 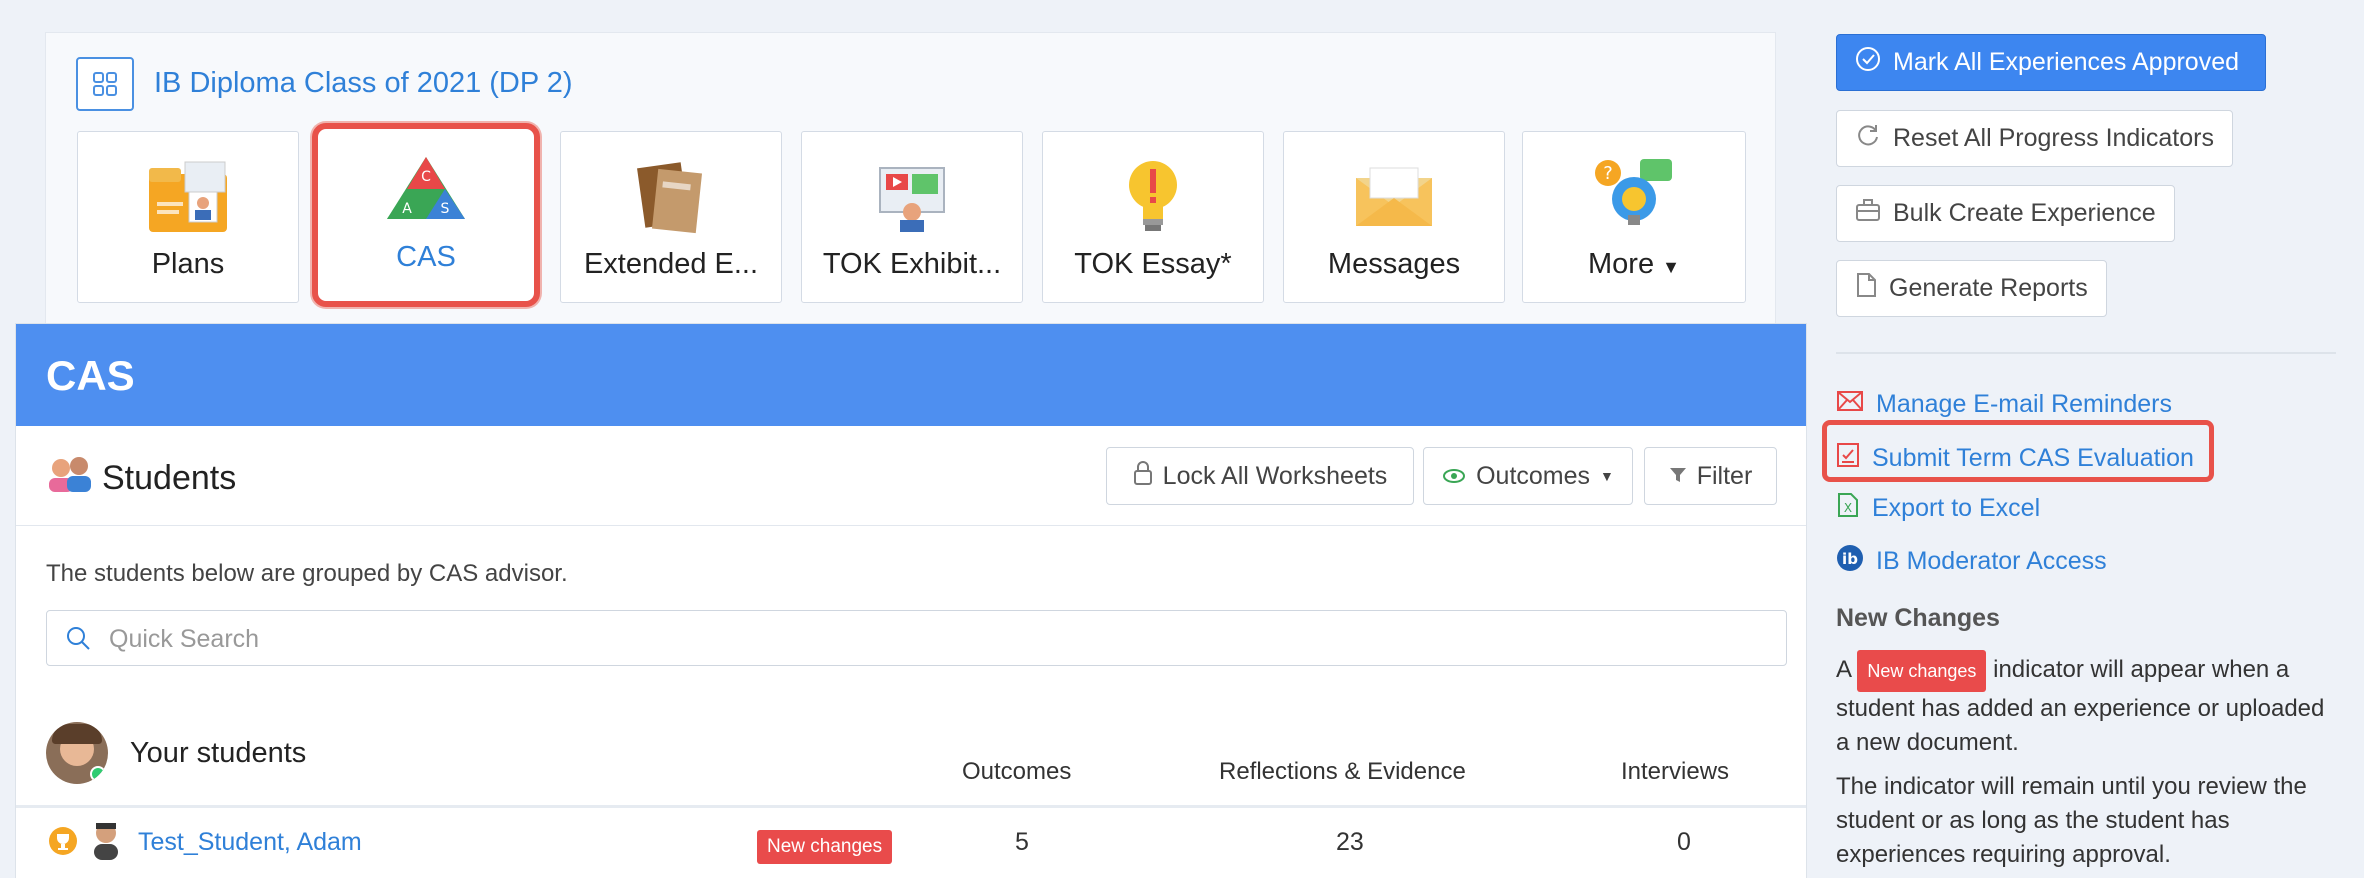 I want to click on avatar, so click(x=77, y=753).